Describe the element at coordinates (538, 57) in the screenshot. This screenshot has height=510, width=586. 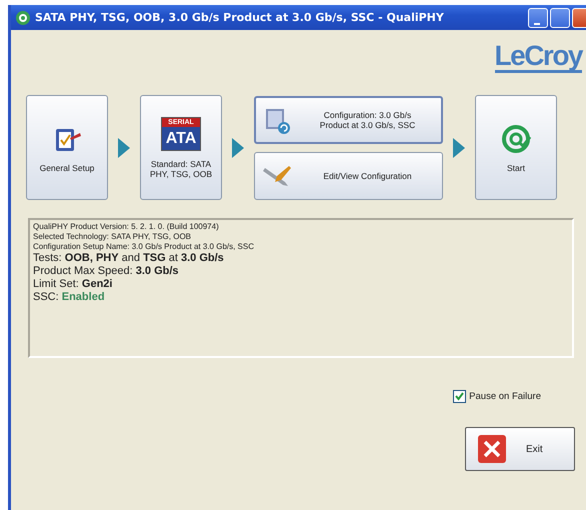
I see `logo: LeCroy` at that location.